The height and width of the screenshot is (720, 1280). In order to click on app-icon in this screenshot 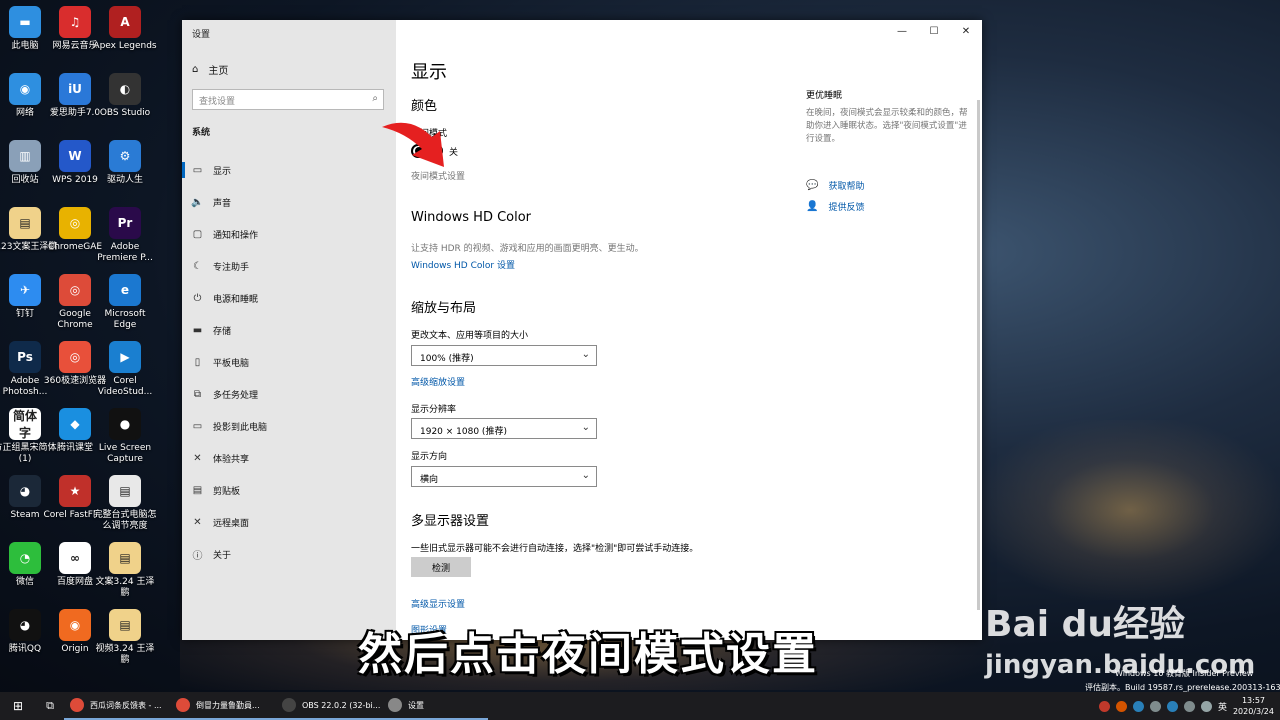, I will do `click(77, 705)`.